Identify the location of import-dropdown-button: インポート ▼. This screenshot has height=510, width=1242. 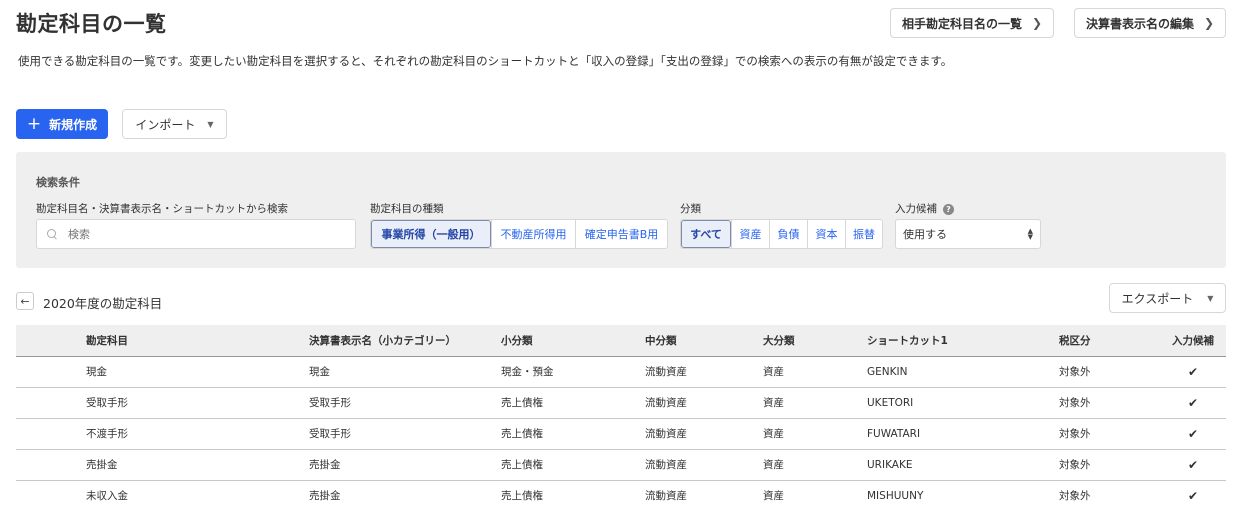
(174, 124).